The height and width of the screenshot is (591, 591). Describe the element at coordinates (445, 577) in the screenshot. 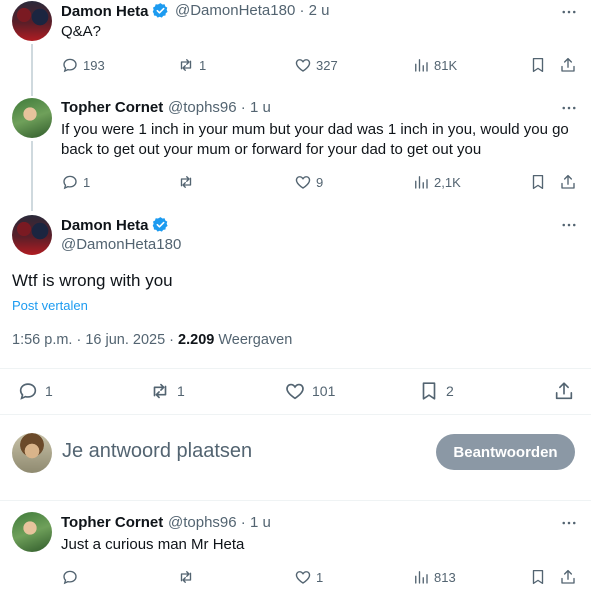

I see `views-count: 813` at that location.